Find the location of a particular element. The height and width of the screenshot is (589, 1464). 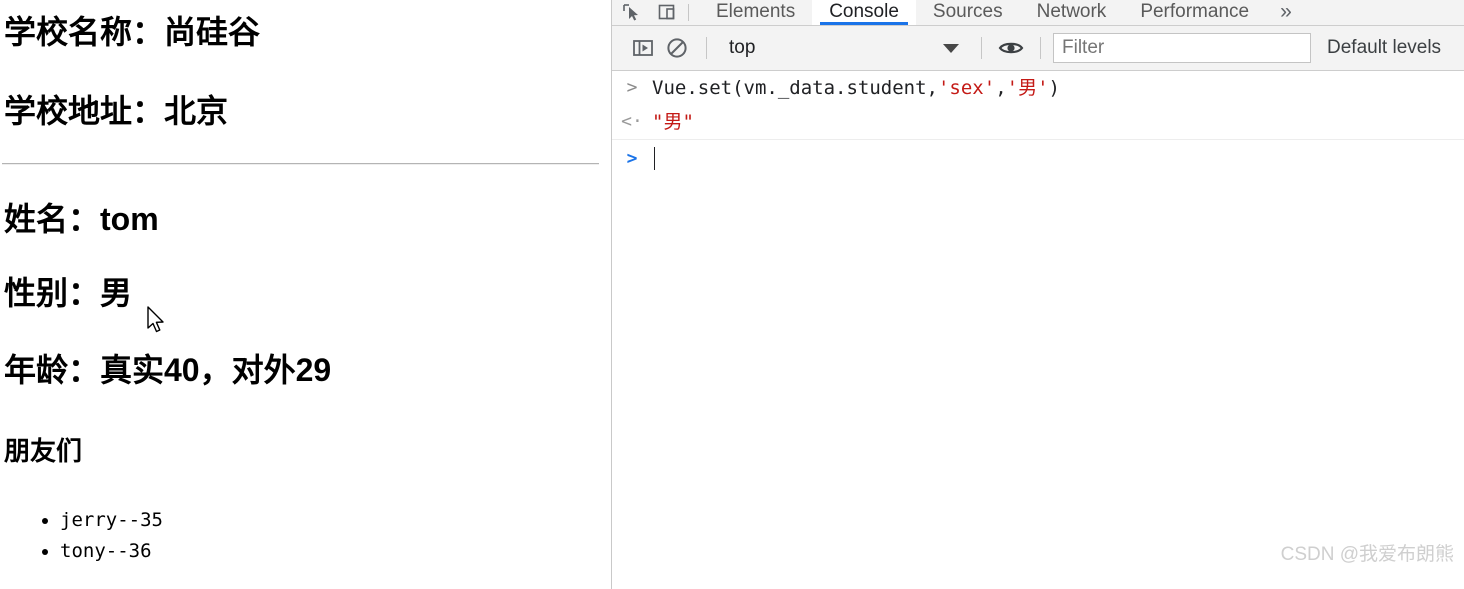

tab-sources: Sources is located at coordinates (968, 12).